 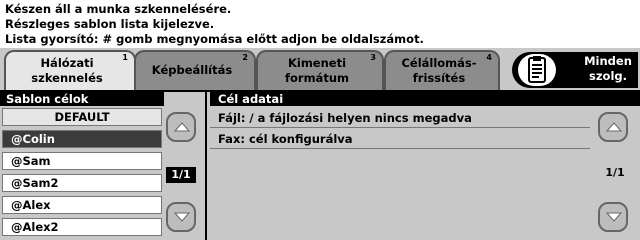 I want to click on panel-divider, so click(x=206, y=166).